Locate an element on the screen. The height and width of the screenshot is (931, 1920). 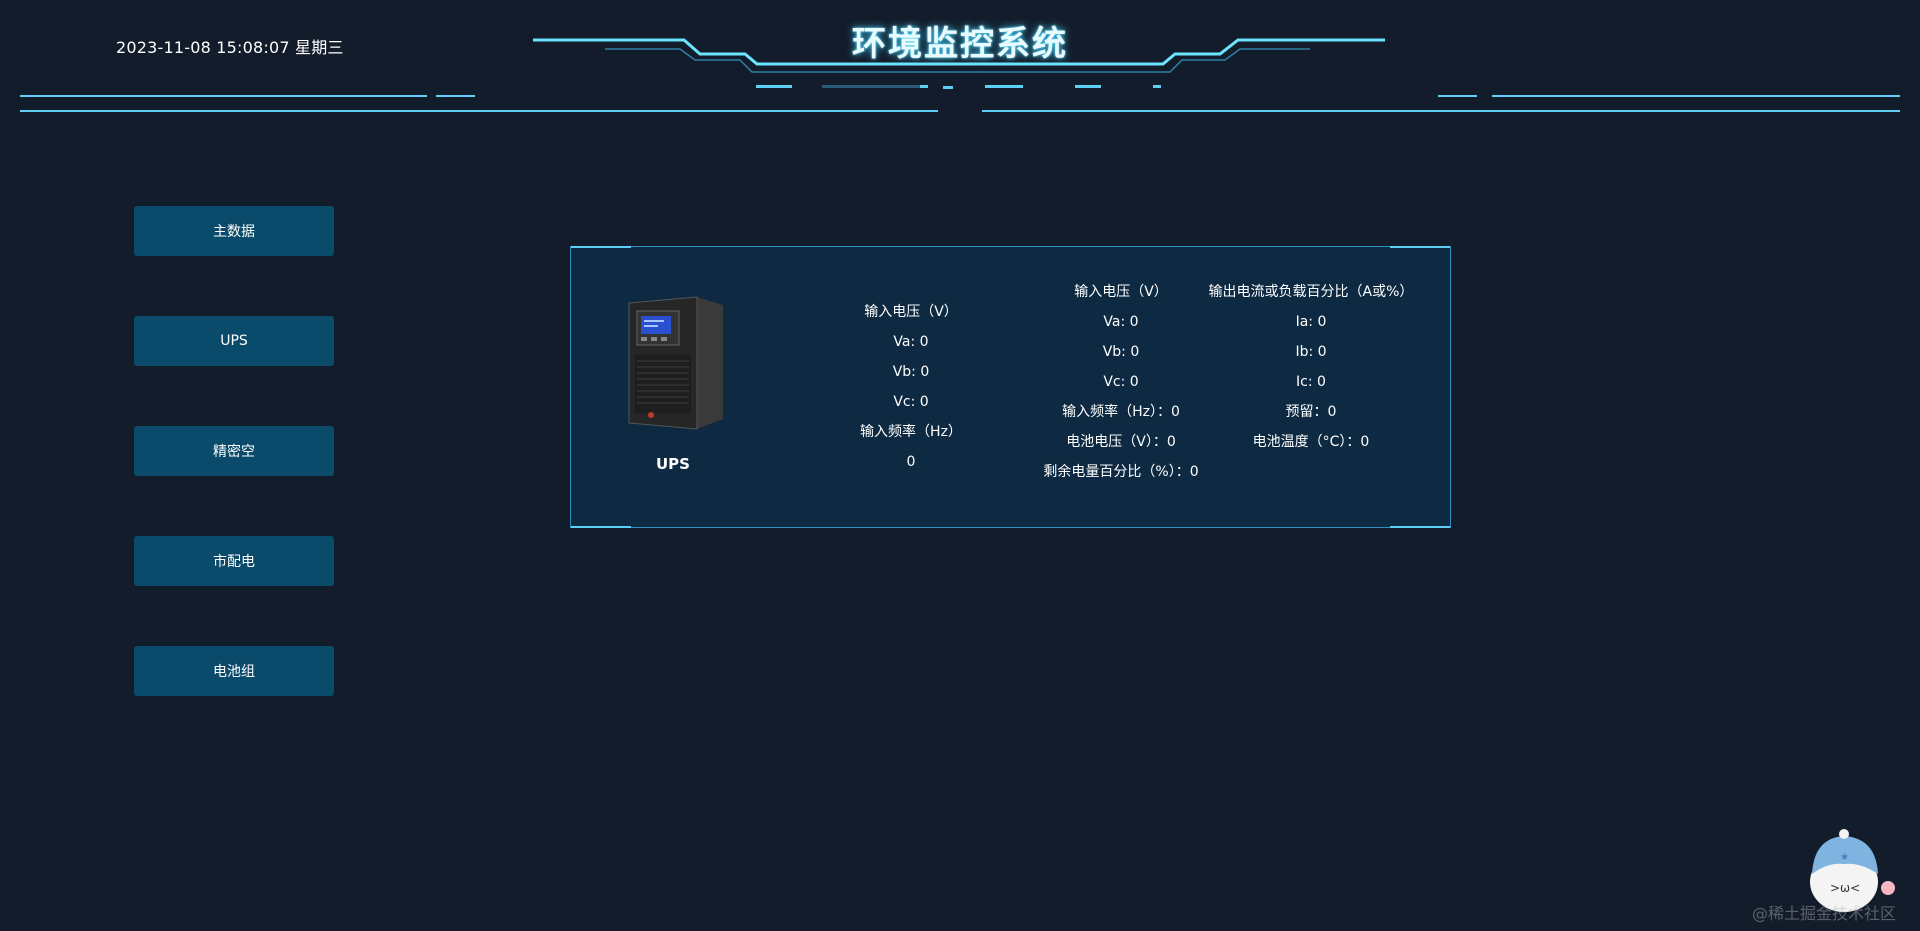
svg-text: >ω< is located at coordinates (1845, 888).